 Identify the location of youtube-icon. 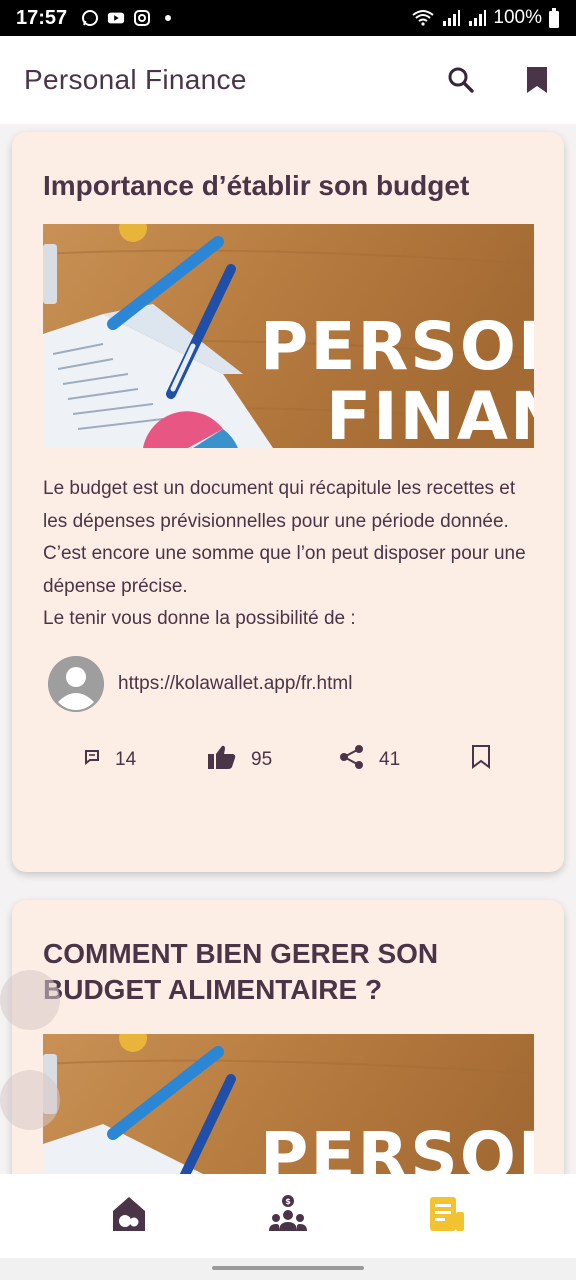
(116, 18).